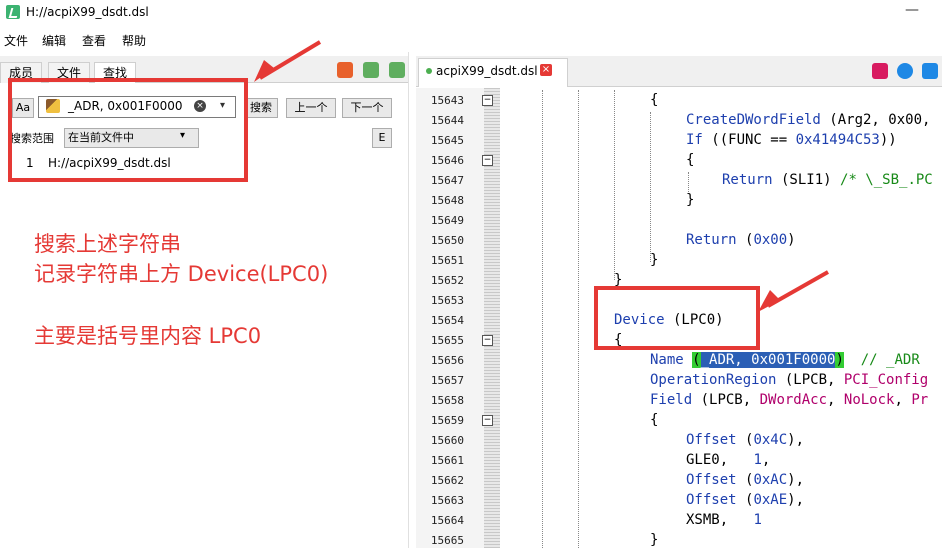 The width and height of the screenshot is (942, 548). Describe the element at coordinates (345, 70) in the screenshot. I see `run-icon` at that location.